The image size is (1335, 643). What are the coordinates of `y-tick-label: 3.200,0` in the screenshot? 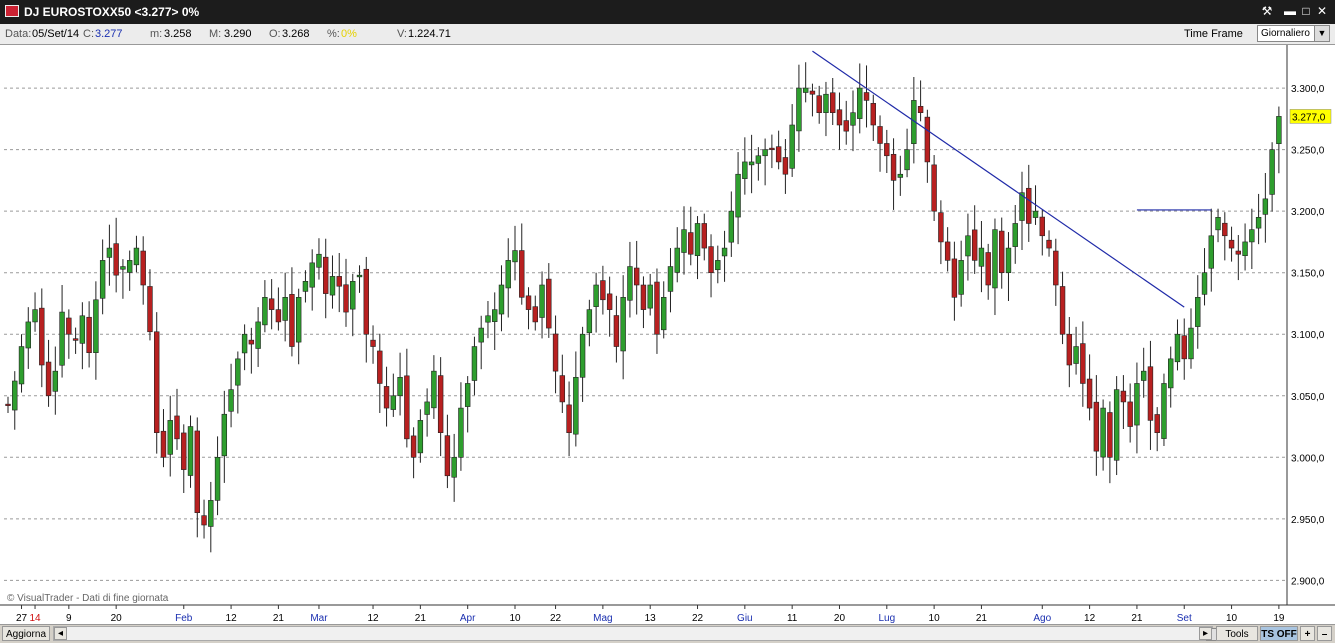 It's located at (1308, 212).